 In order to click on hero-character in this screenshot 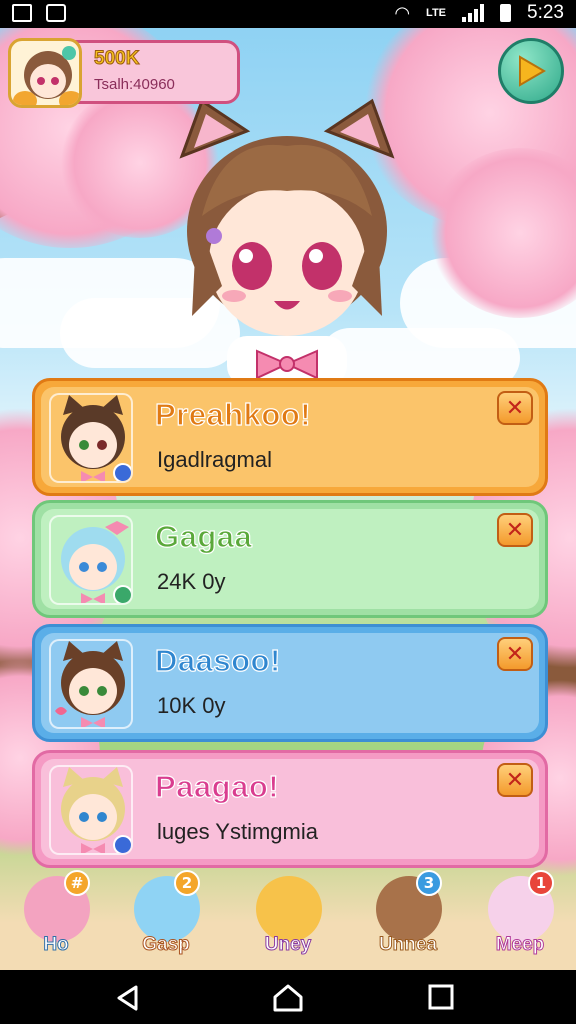, I will do `click(287, 241)`.